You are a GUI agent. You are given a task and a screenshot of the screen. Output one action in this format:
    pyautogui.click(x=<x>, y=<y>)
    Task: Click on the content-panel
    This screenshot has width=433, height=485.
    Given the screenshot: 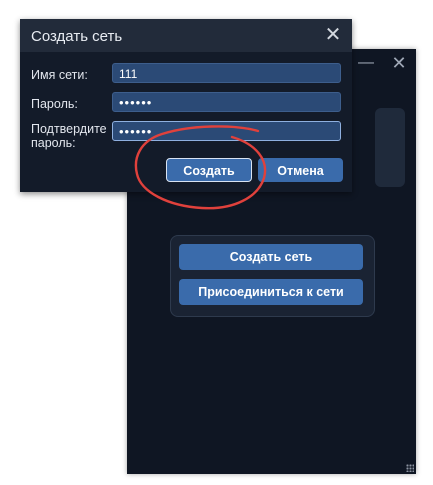 What is the action you would take?
    pyautogui.click(x=390, y=147)
    